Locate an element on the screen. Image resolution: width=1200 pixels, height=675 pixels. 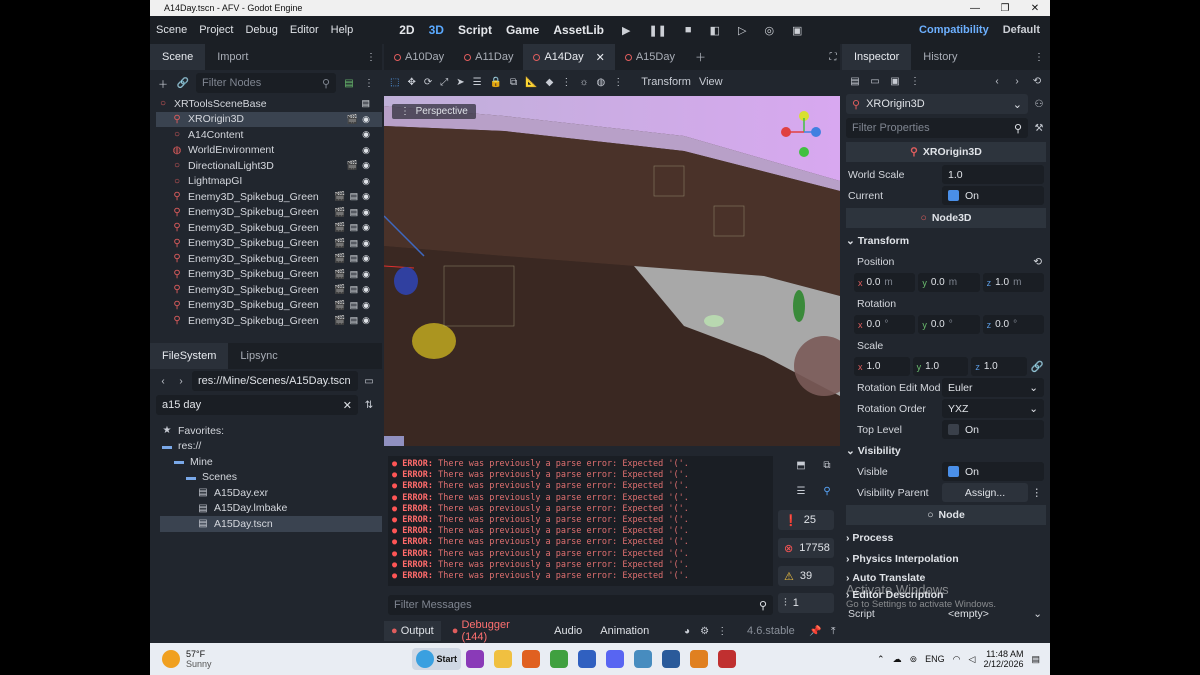
pin-icon: ⬒ is located at coordinates (801, 465).